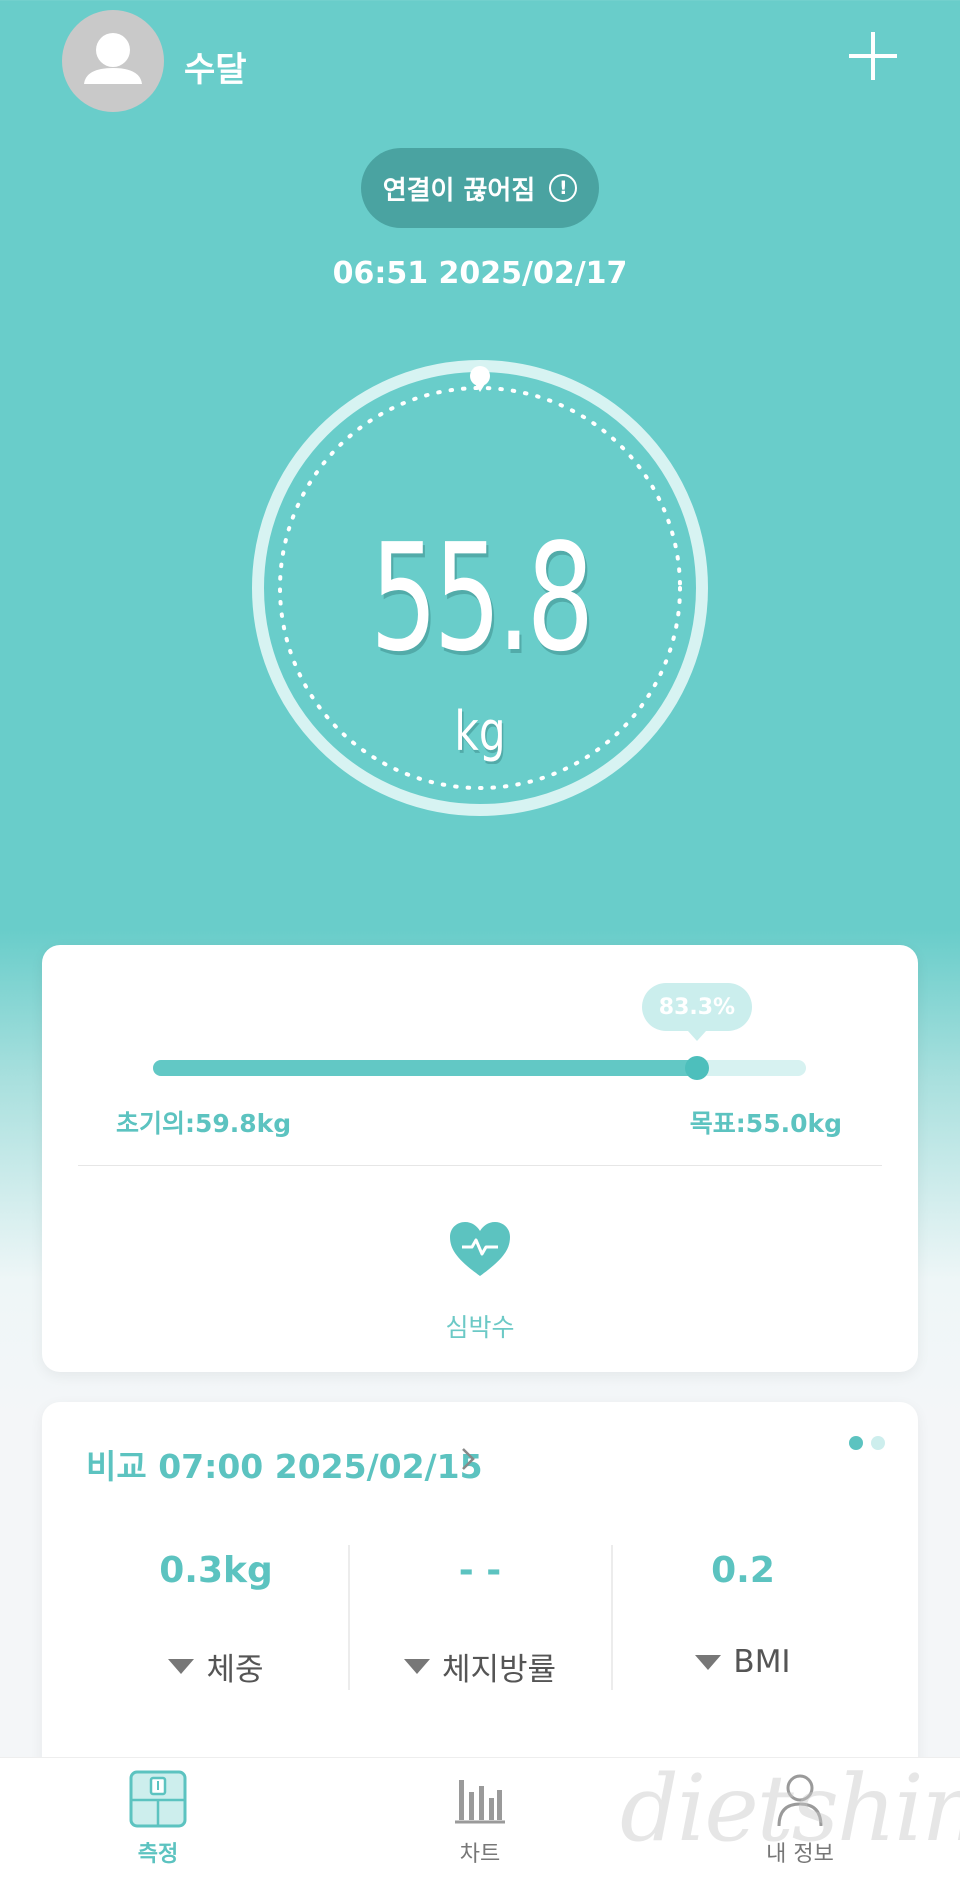 This screenshot has height=1894, width=960. What do you see at coordinates (215, 70) in the screenshot?
I see `username: 수달` at bounding box center [215, 70].